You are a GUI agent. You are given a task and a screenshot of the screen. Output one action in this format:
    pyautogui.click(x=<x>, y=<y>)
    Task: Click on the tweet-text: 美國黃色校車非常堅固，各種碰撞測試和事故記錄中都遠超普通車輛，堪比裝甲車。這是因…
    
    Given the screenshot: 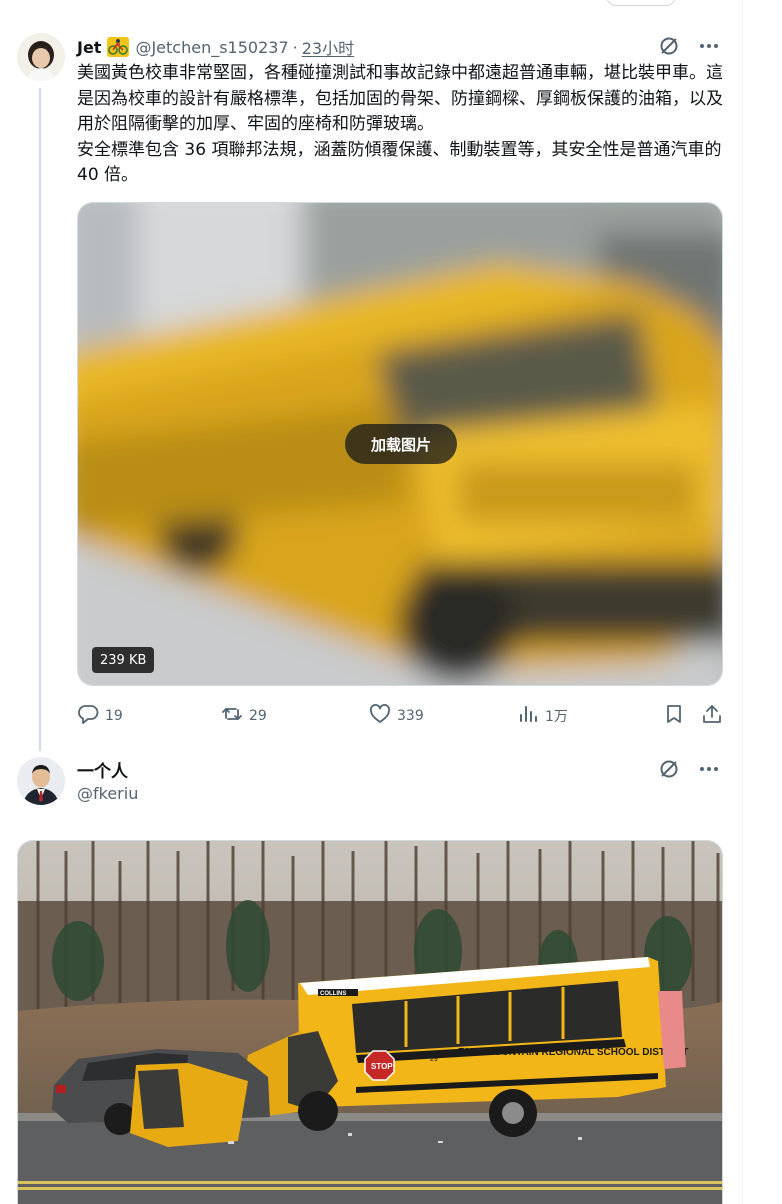 What is the action you would take?
    pyautogui.click(x=402, y=125)
    